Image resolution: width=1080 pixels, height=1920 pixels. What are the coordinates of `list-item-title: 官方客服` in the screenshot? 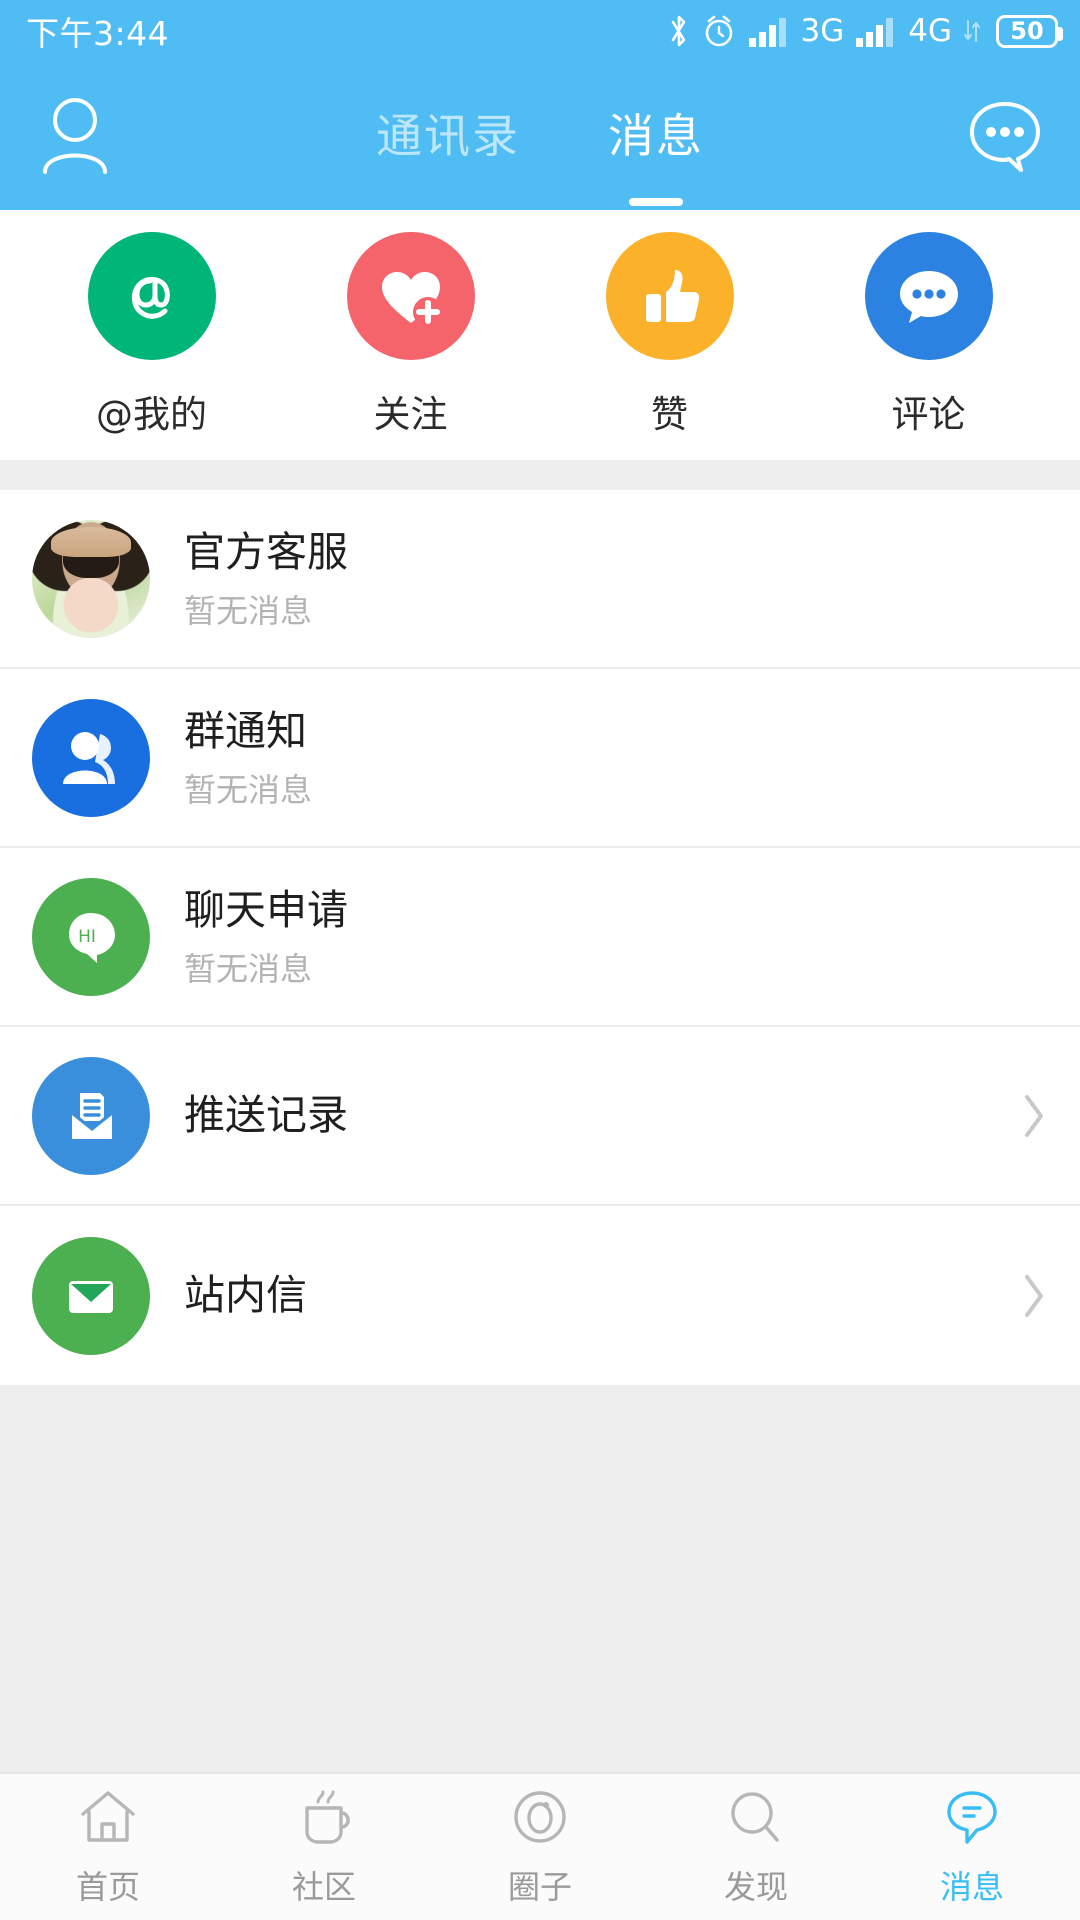 It's located at (266, 551).